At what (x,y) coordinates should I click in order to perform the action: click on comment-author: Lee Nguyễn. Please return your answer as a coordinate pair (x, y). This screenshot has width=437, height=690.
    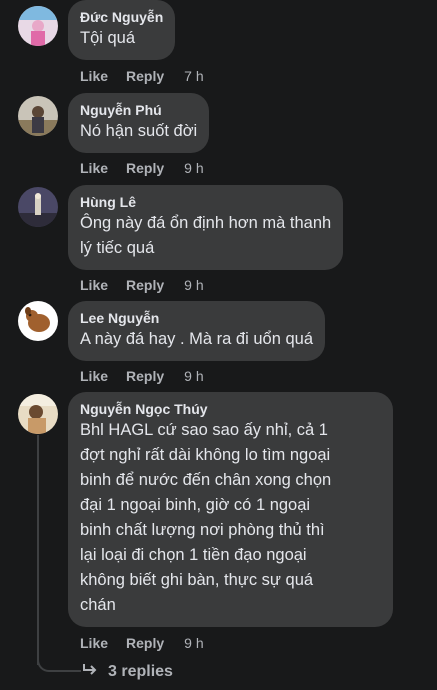
    Looking at the image, I should click on (196, 318).